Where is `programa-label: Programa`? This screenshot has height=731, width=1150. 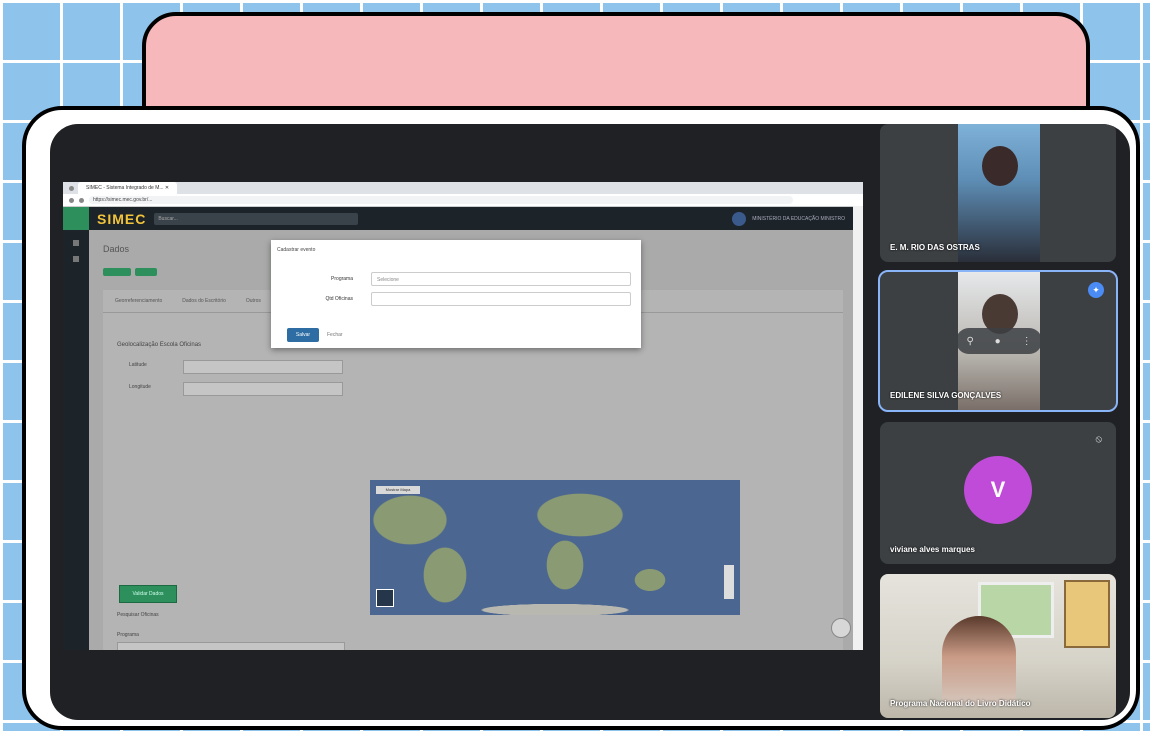 programa-label: Programa is located at coordinates (128, 635).